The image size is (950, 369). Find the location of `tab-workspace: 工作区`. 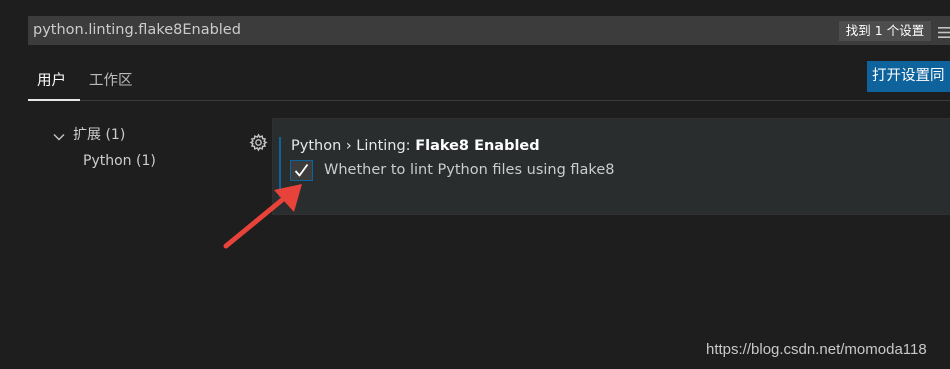

tab-workspace: 工作区 is located at coordinates (111, 81).